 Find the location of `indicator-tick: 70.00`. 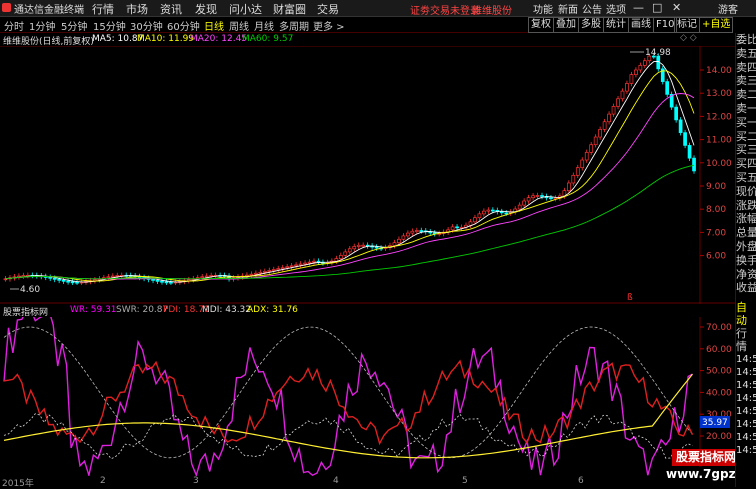

indicator-tick: 70.00 is located at coordinates (719, 328).